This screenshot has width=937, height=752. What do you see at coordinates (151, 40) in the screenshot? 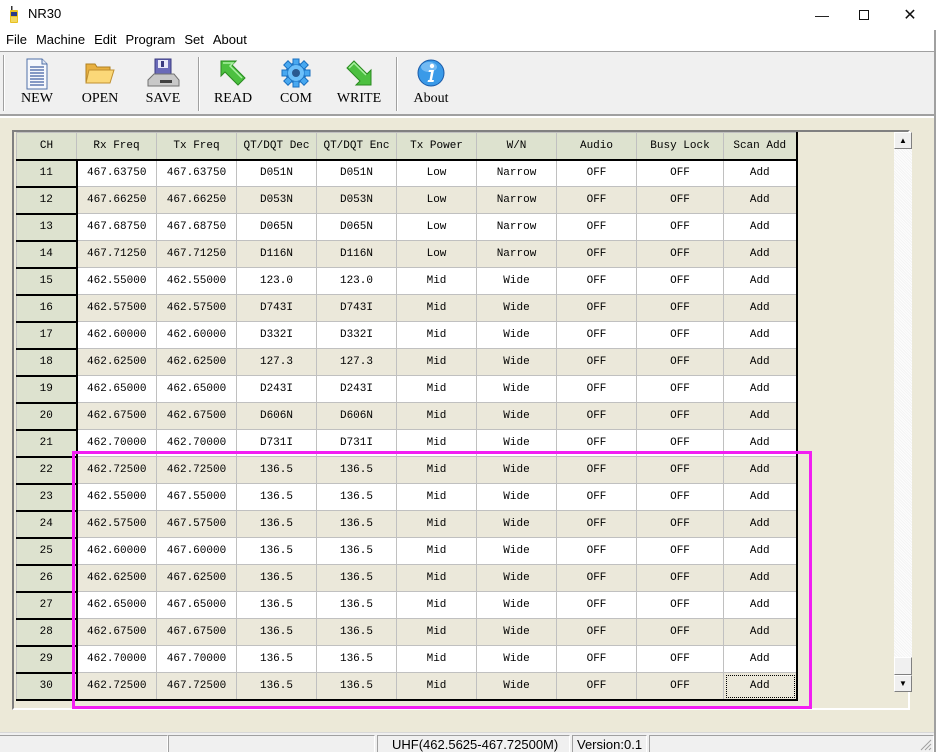
I see `menu-program: Program` at bounding box center [151, 40].